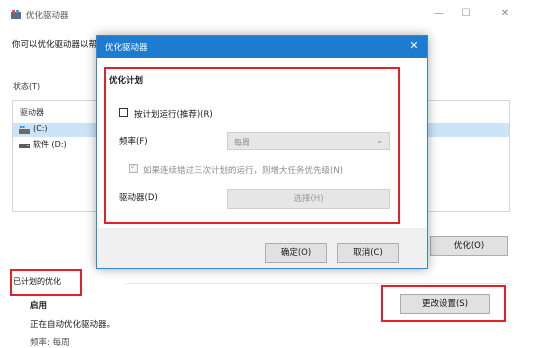  I want to click on description-text: 你可以优化驱动器以帮, so click(55, 45).